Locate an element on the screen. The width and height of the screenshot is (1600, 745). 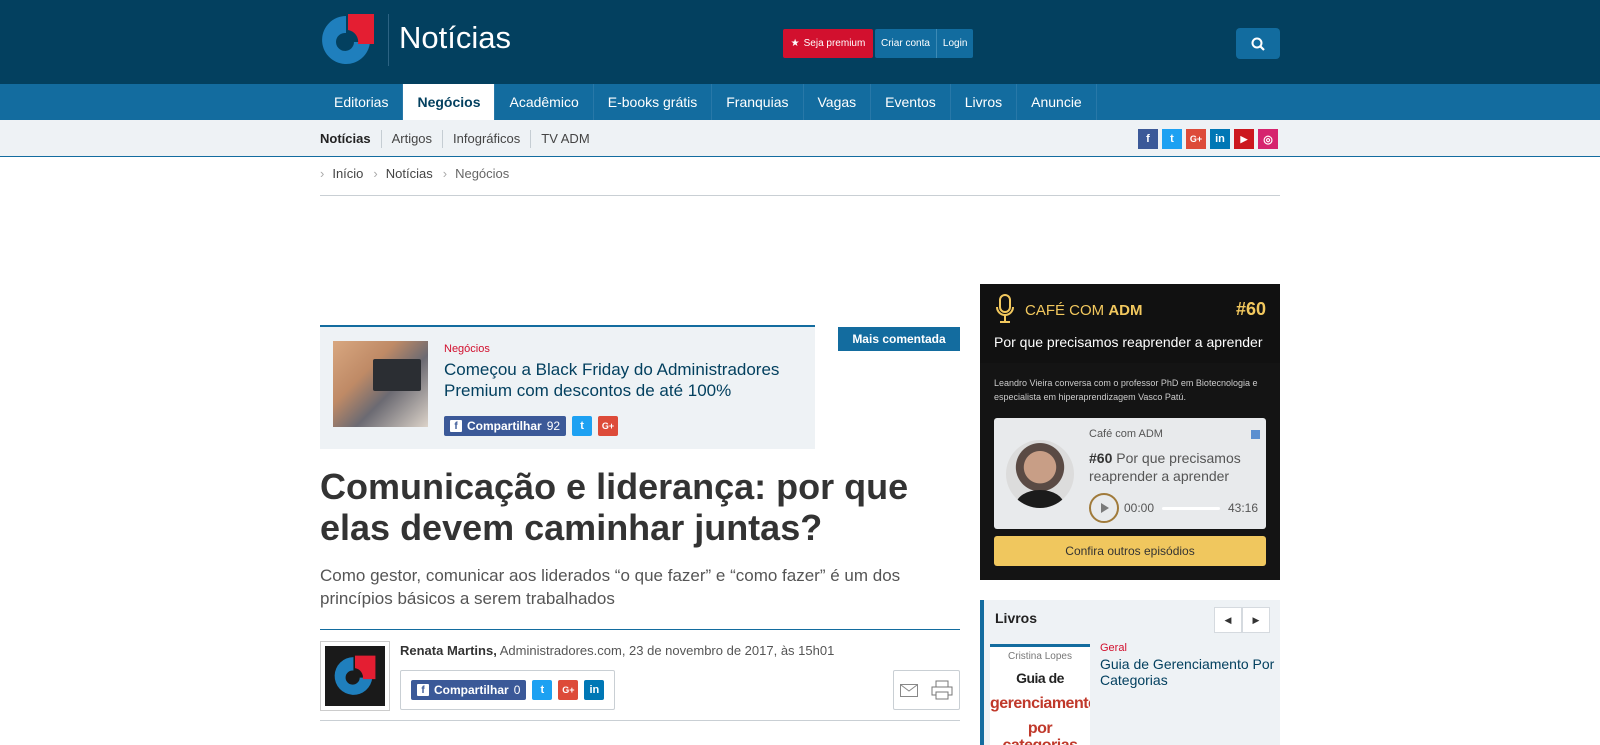
nav-vagas: Vagas is located at coordinates (838, 102).